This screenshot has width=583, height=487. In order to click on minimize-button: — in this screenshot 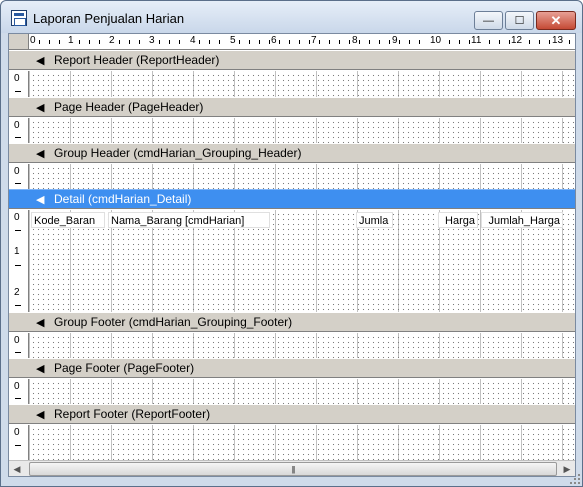, I will do `click(488, 20)`.